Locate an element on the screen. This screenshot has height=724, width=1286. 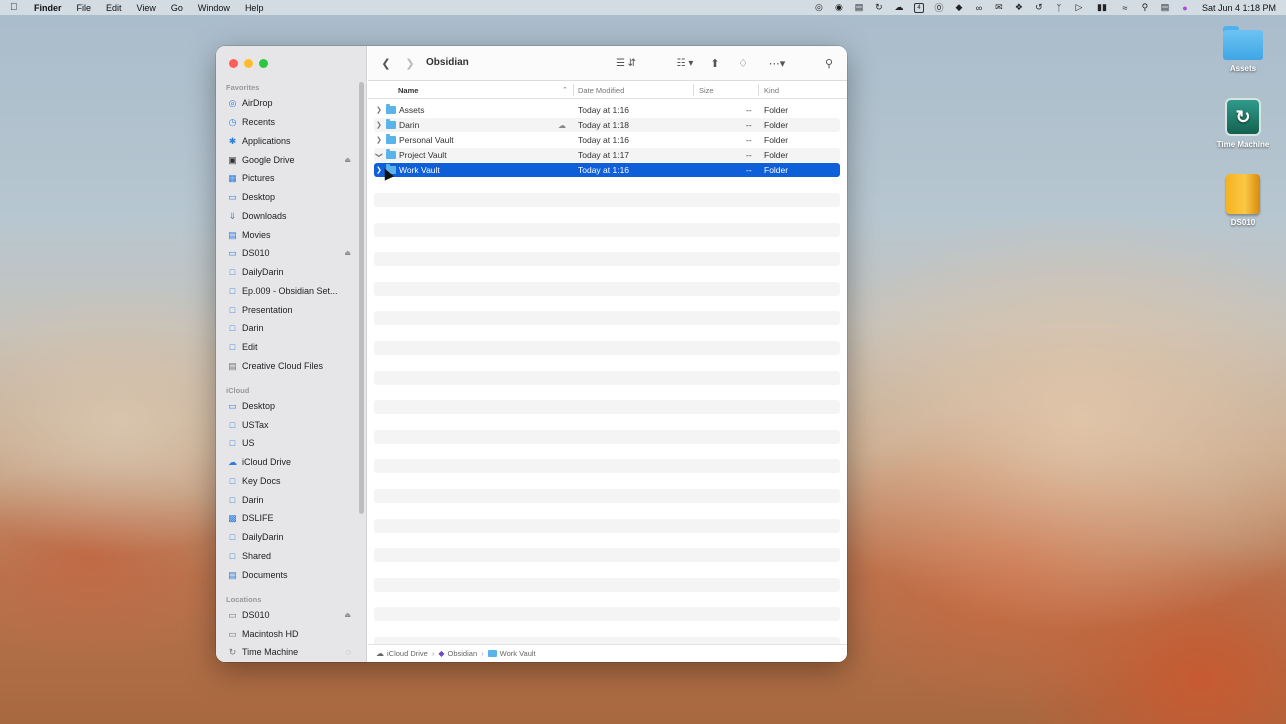
view-options-button: ☰ ⇵ is located at coordinates (626, 63).